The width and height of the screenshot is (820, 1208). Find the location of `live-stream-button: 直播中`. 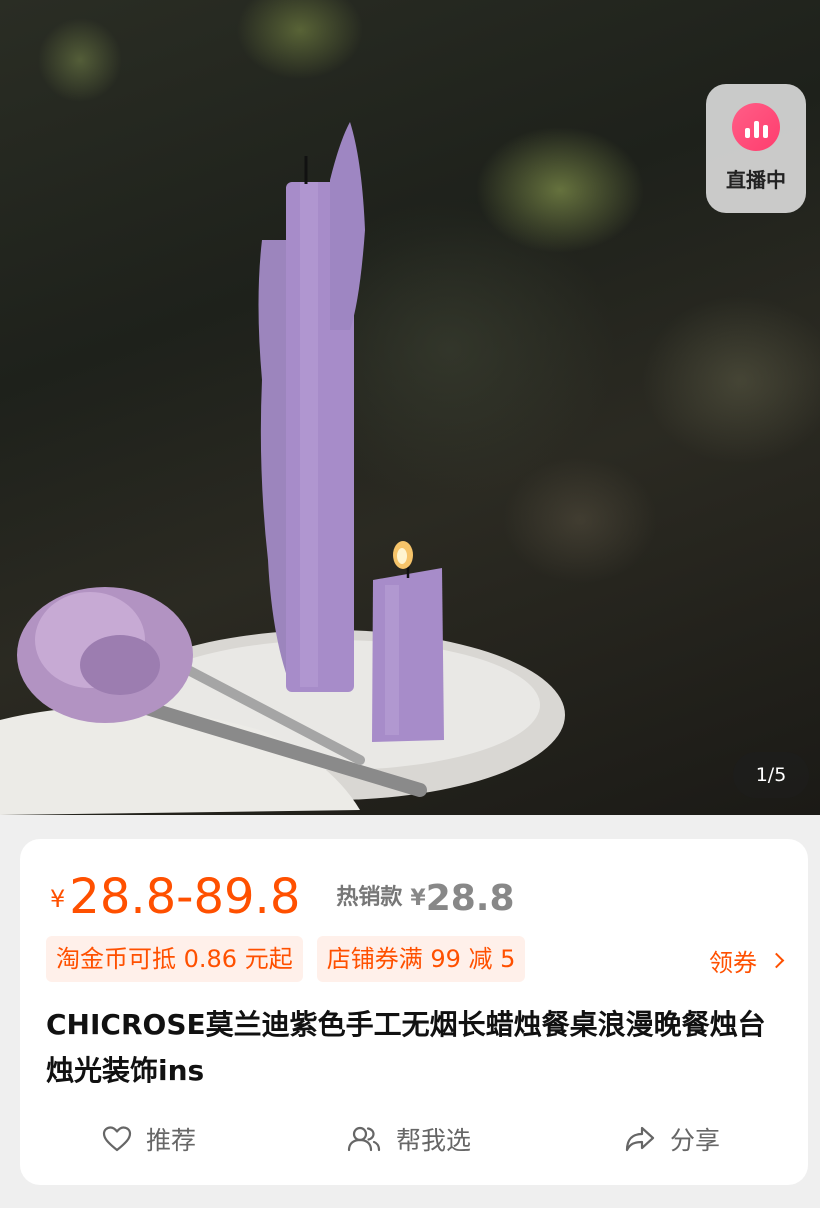

live-stream-button: 直播中 is located at coordinates (756, 148).